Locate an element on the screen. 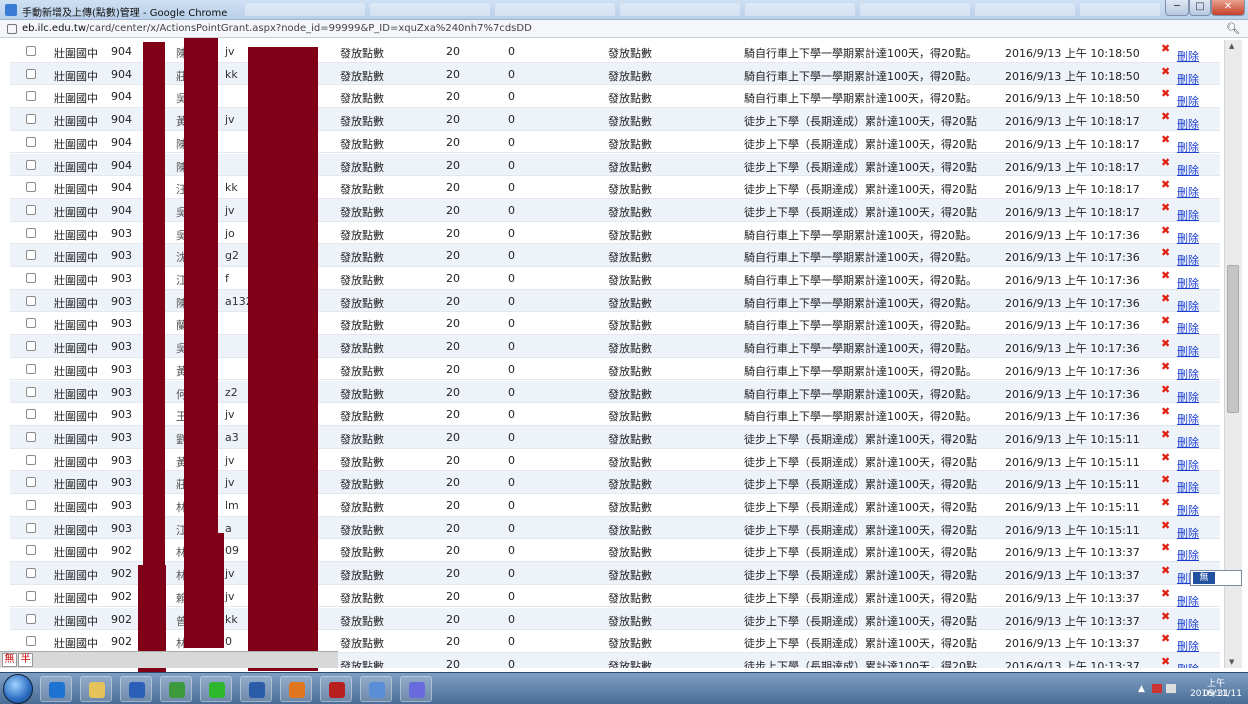 Image resolution: width=1248 pixels, height=704 pixels. media-player-icon is located at coordinates (136, 689).